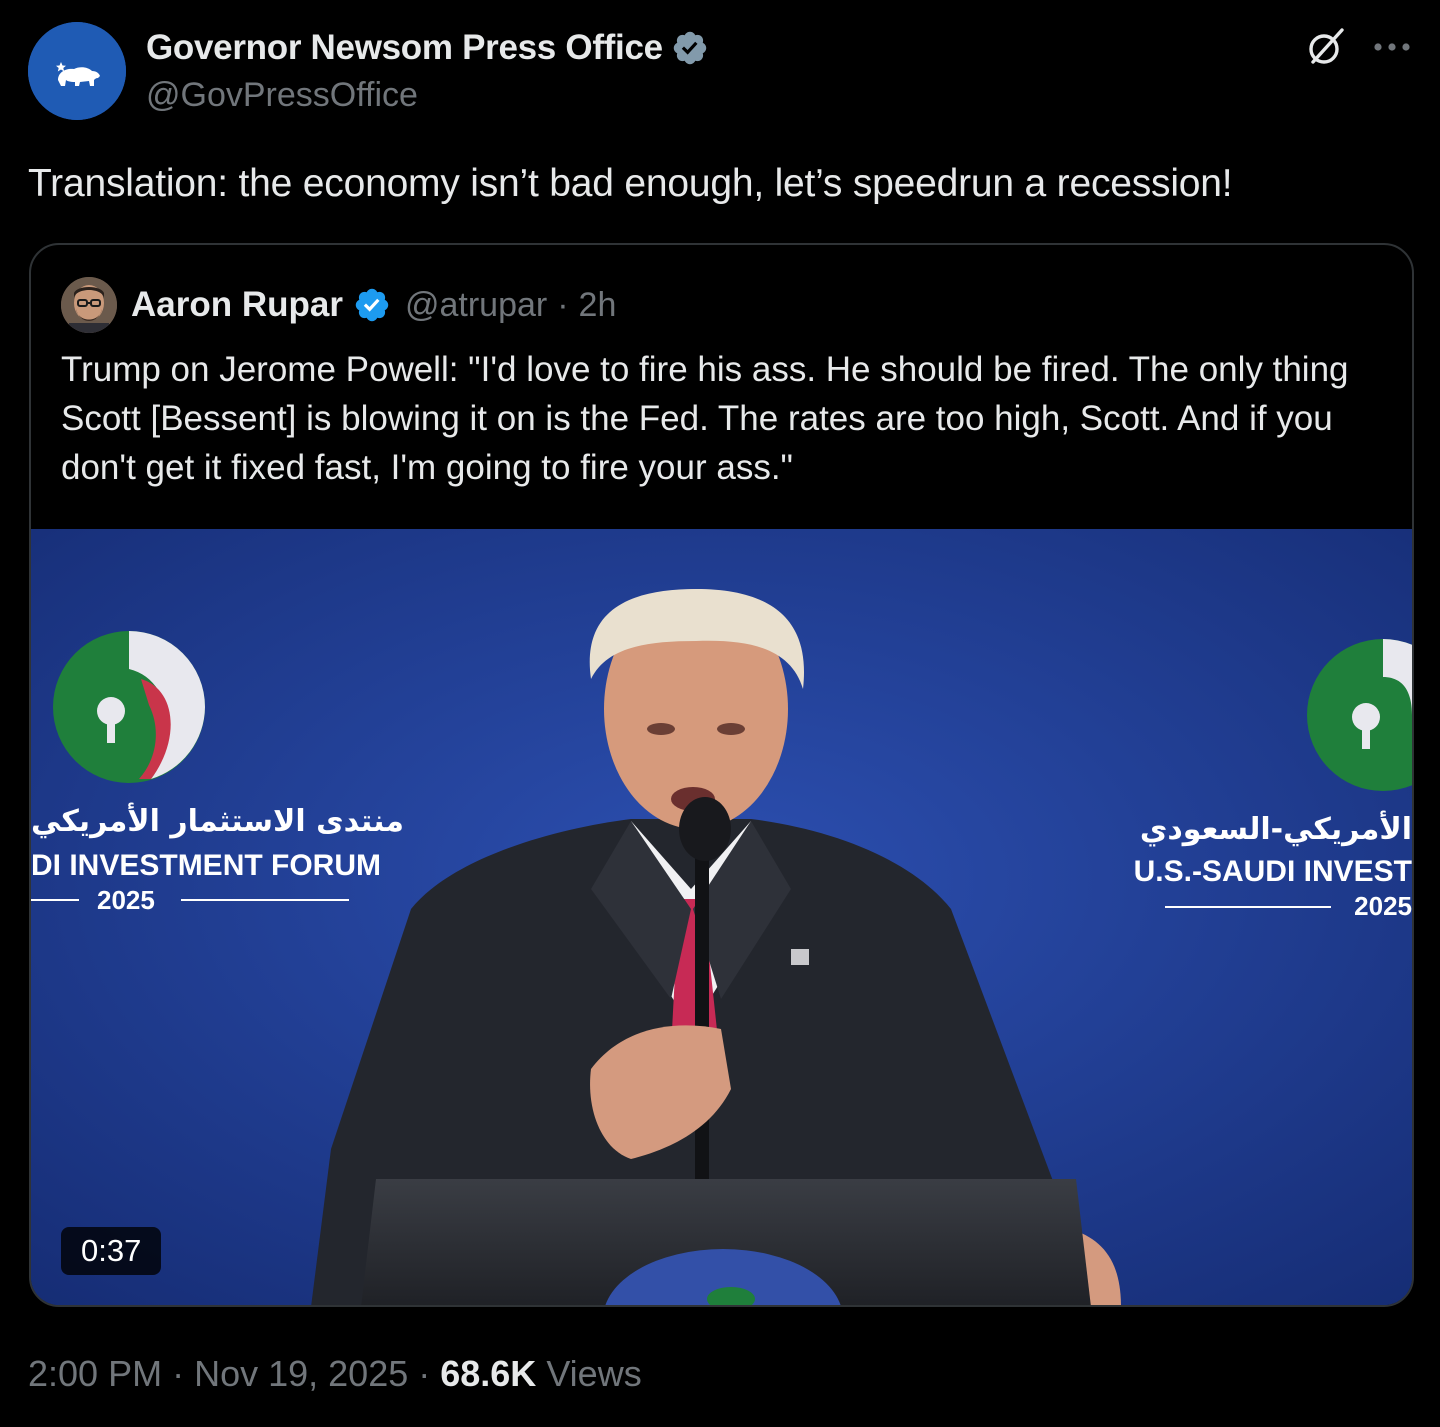 This screenshot has height=1427, width=1440. I want to click on grok-icon, so click(1325, 47).